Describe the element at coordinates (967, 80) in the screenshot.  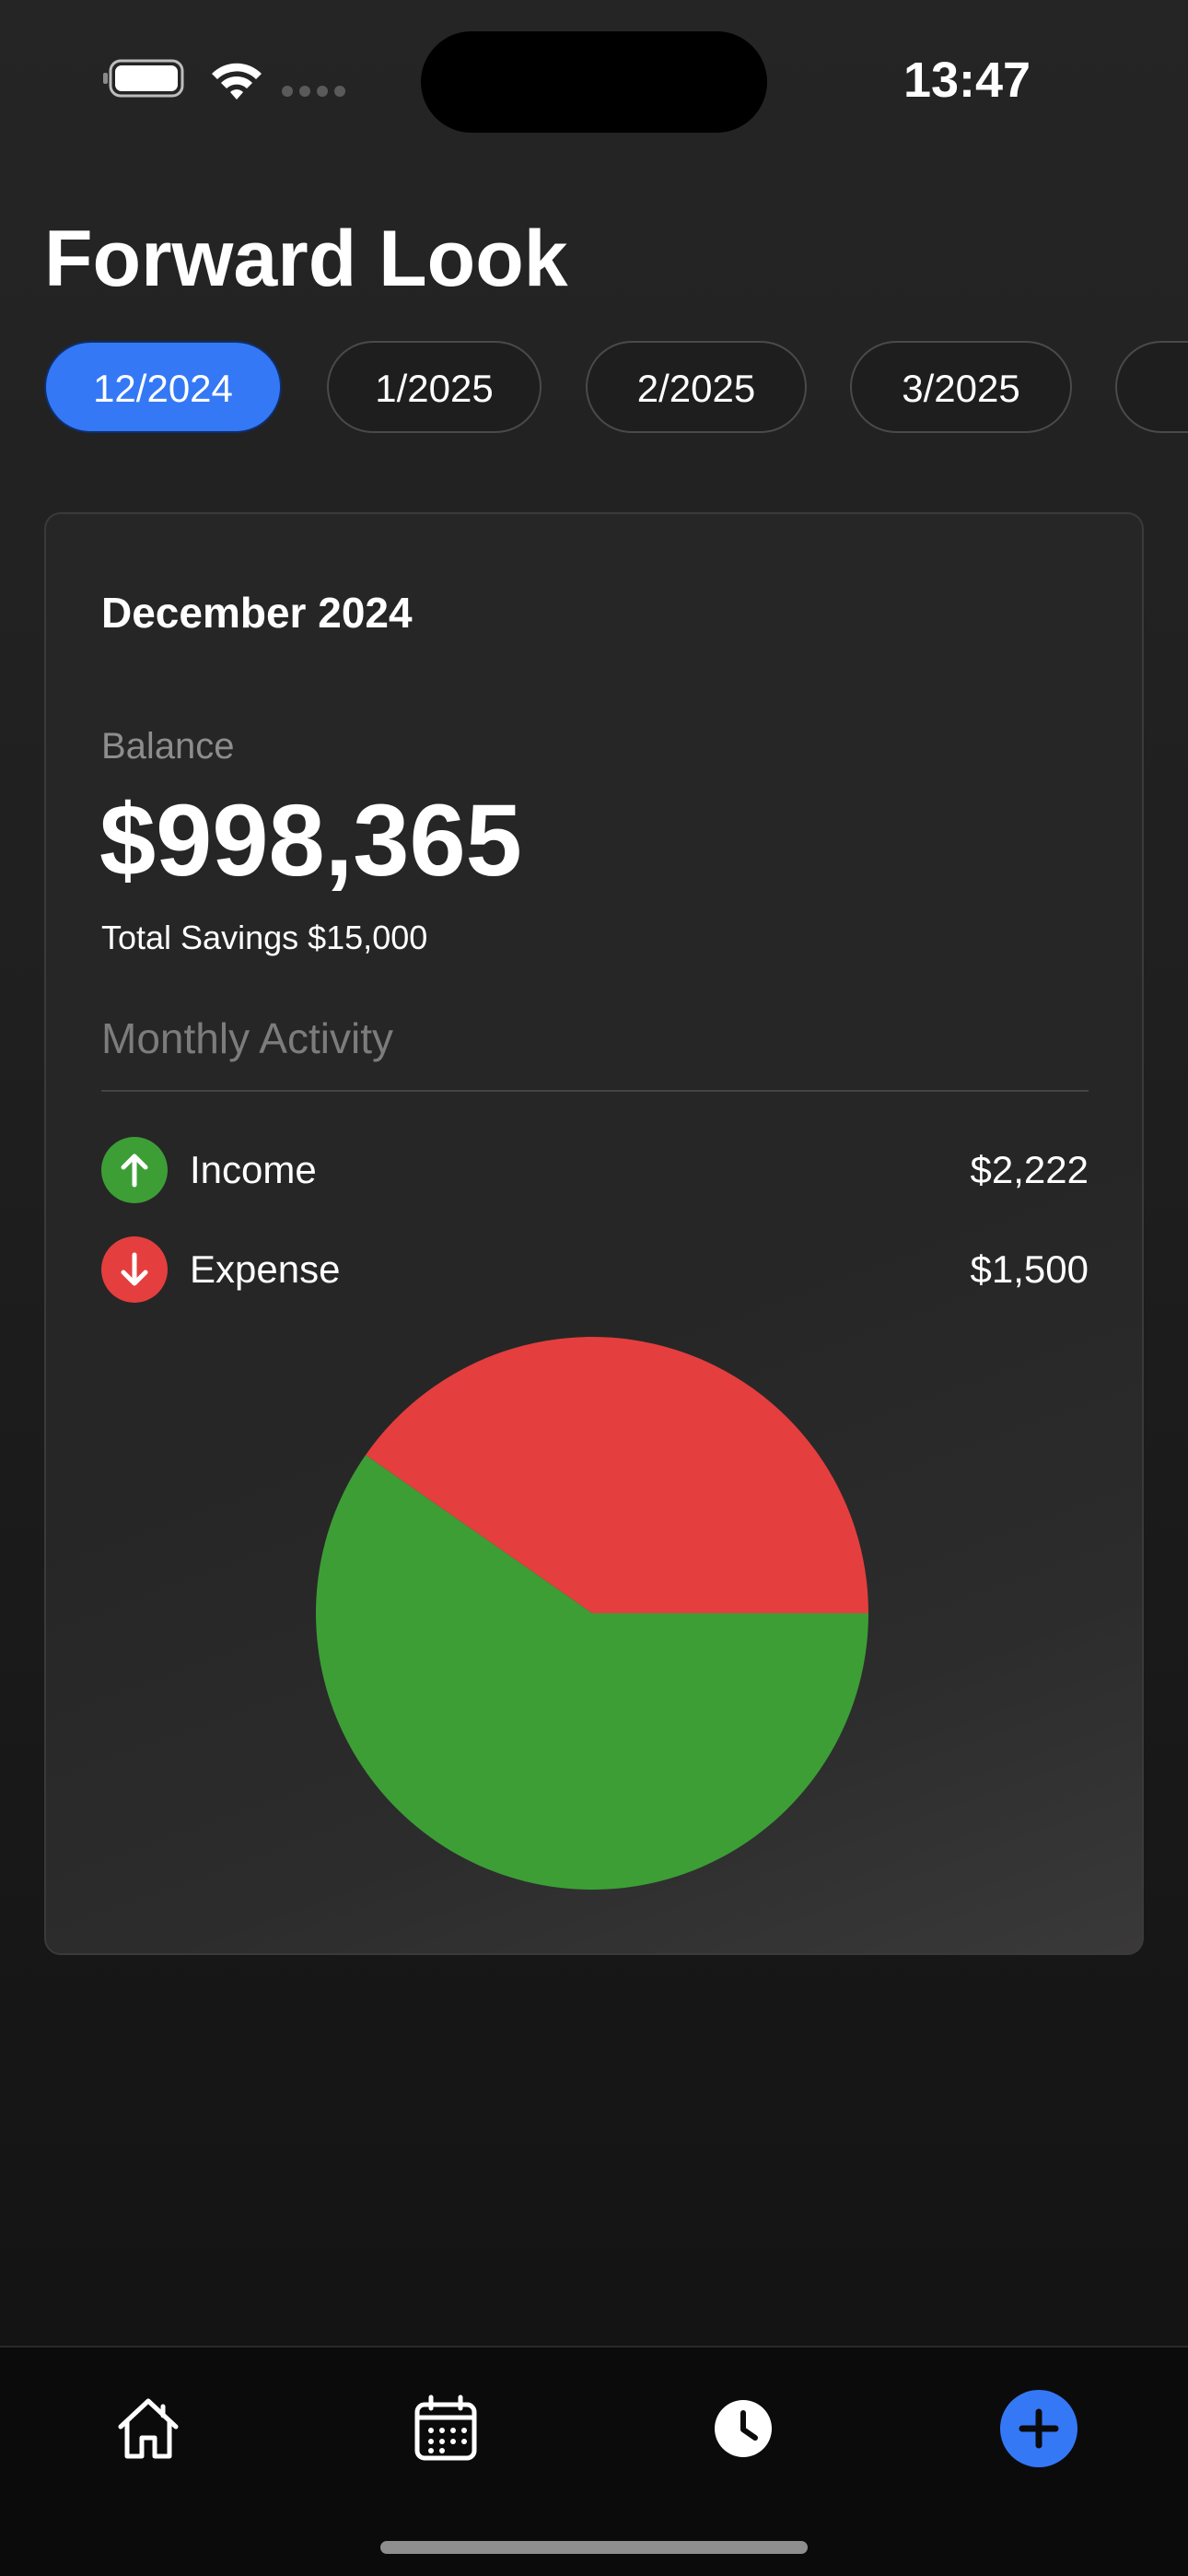
I see `status-time: 13:47` at that location.